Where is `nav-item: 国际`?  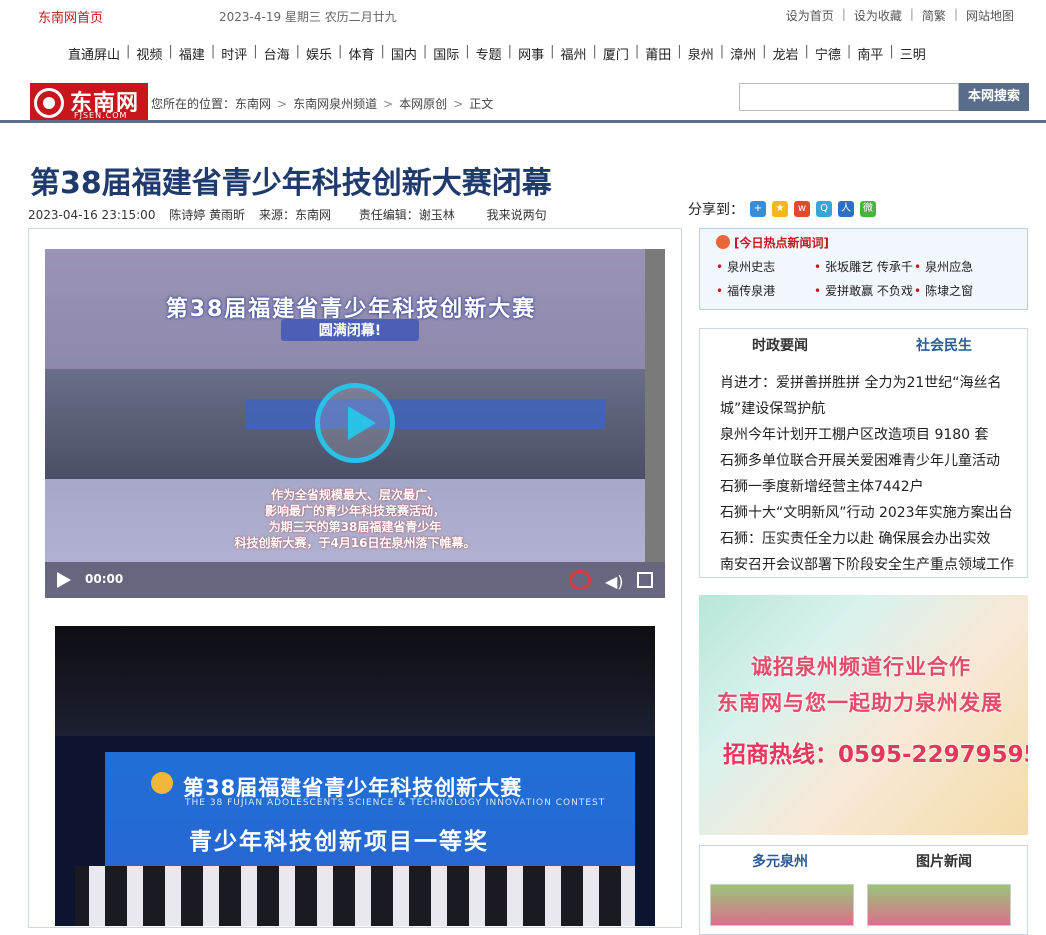 nav-item: 国际 is located at coordinates (446, 53).